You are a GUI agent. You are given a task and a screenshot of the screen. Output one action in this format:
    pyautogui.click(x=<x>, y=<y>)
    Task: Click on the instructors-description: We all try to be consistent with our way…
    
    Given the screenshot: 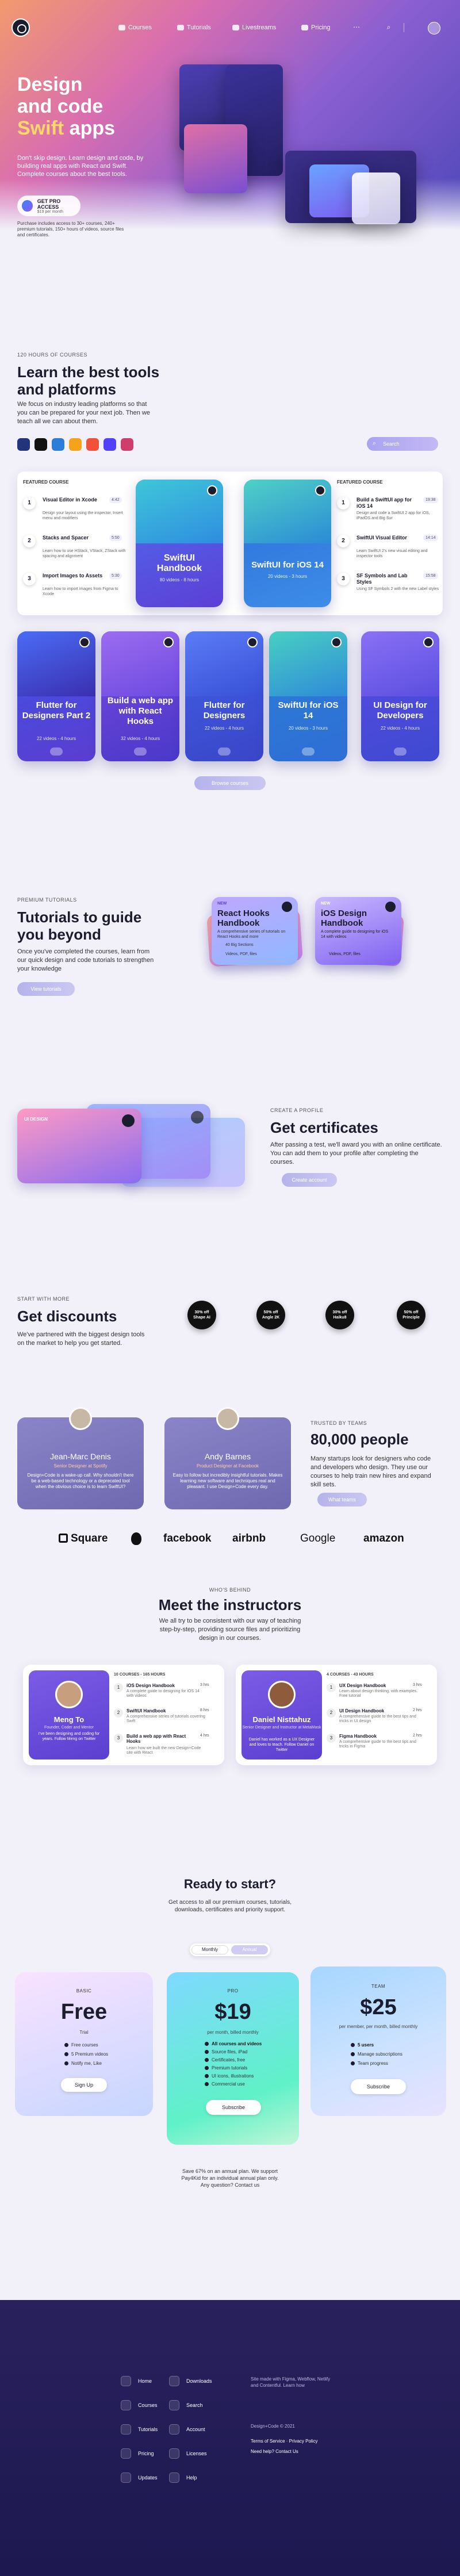 What is the action you would take?
    pyautogui.click(x=230, y=1629)
    